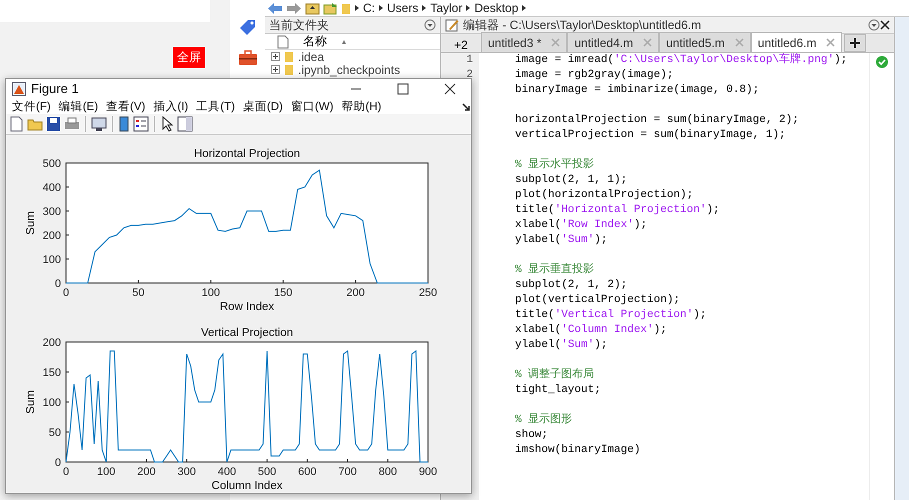 The image size is (909, 500). I want to click on editor-tab: untitled5.m, so click(705, 42).